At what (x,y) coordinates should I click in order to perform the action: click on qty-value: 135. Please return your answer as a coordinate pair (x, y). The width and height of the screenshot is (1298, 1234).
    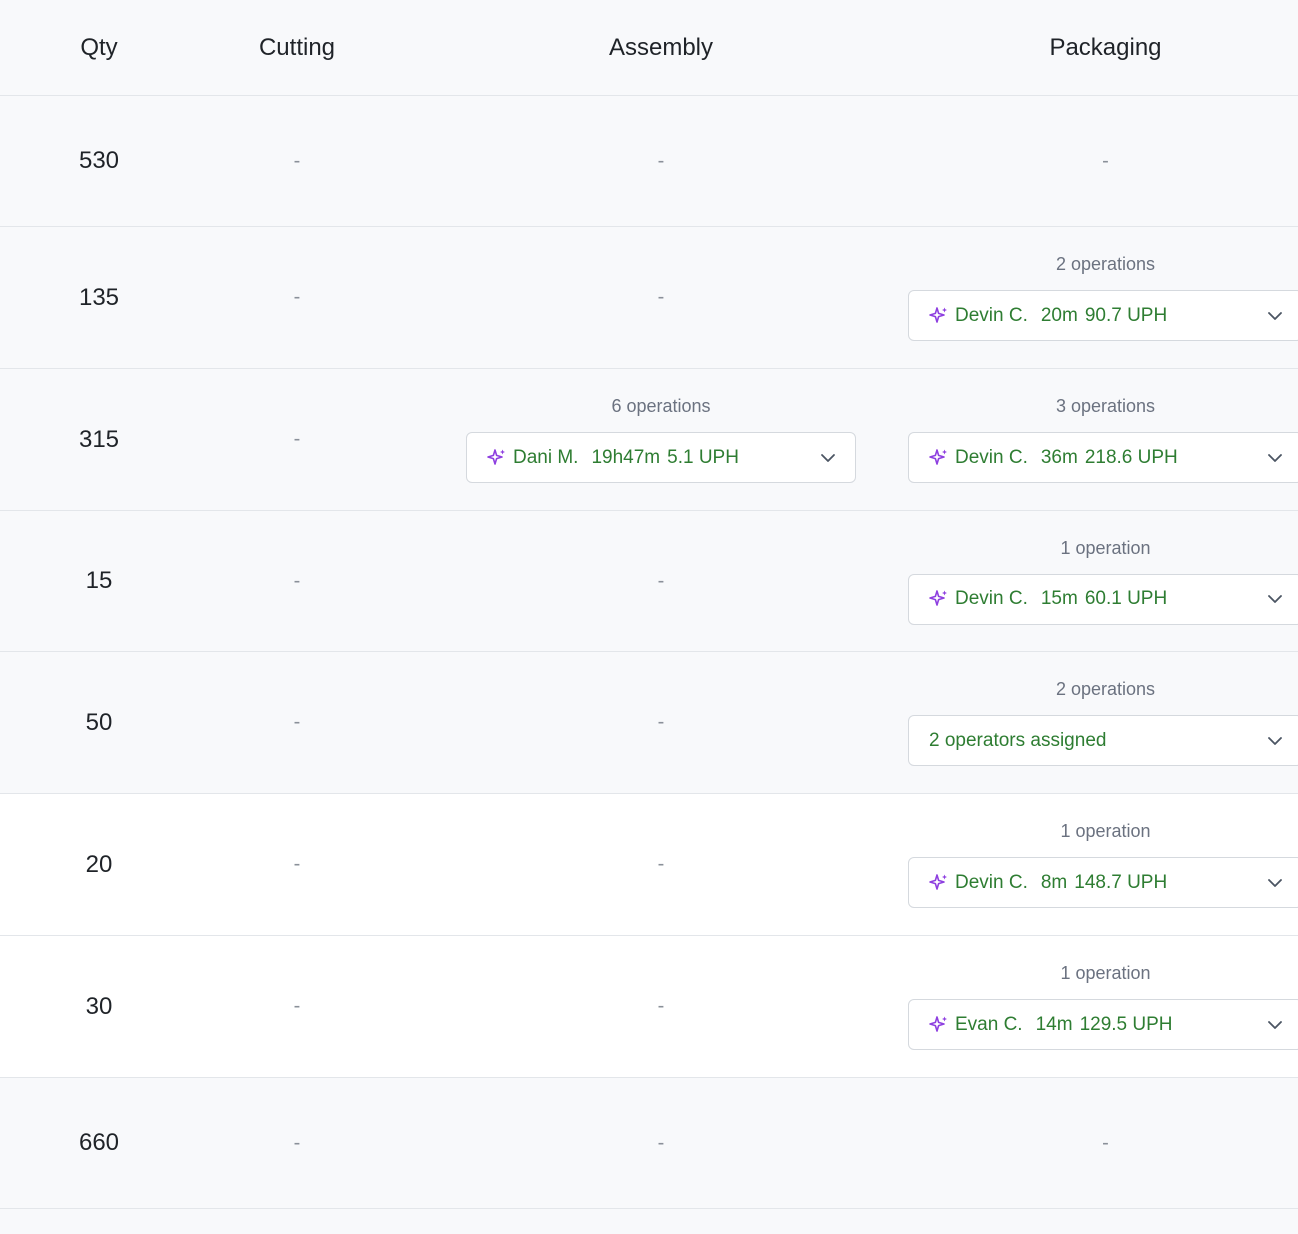
    Looking at the image, I should click on (99, 297).